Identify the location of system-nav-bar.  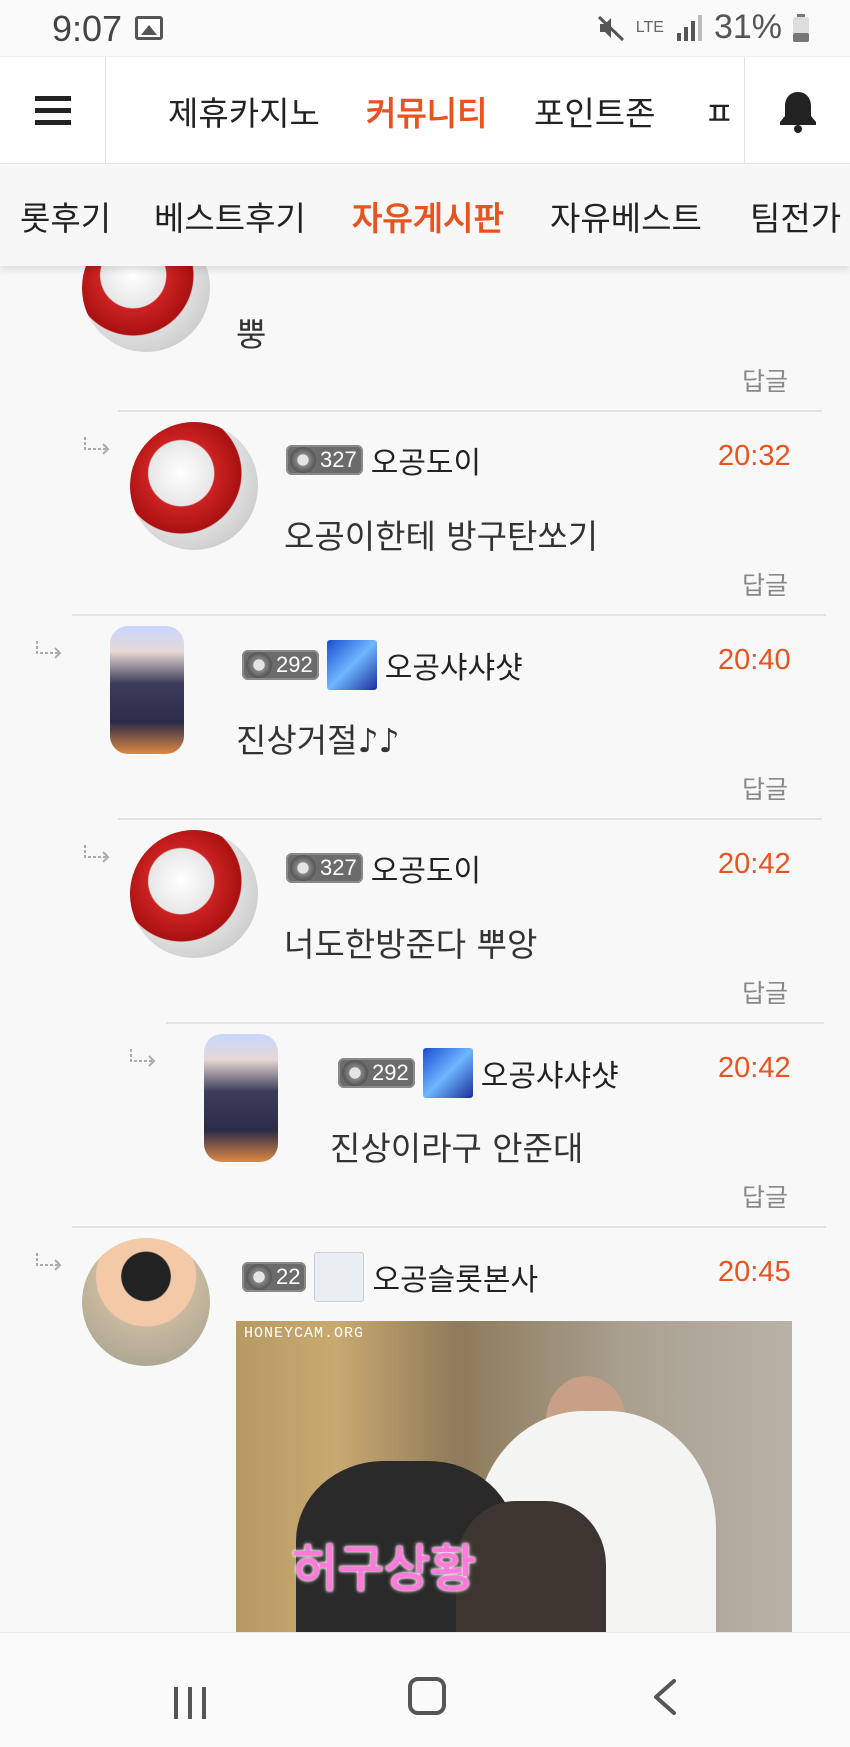
(425, 1689).